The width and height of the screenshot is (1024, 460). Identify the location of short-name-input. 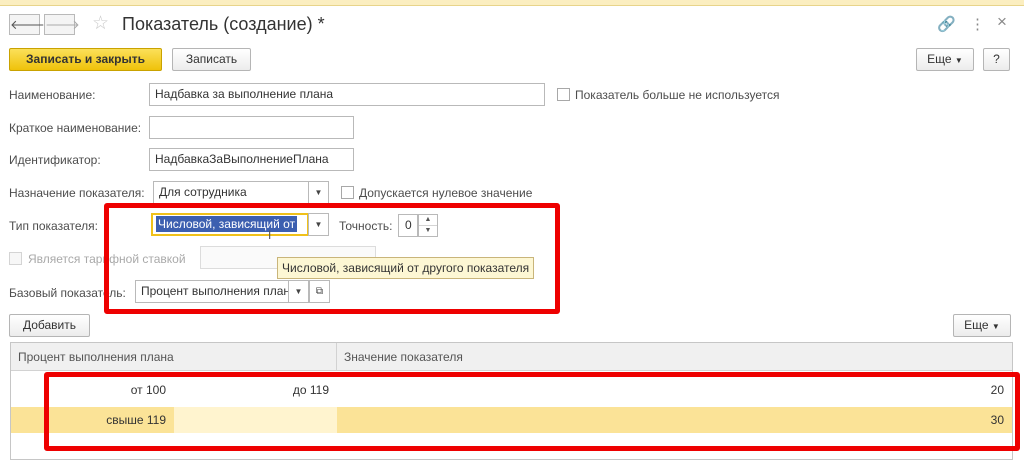
(251, 127).